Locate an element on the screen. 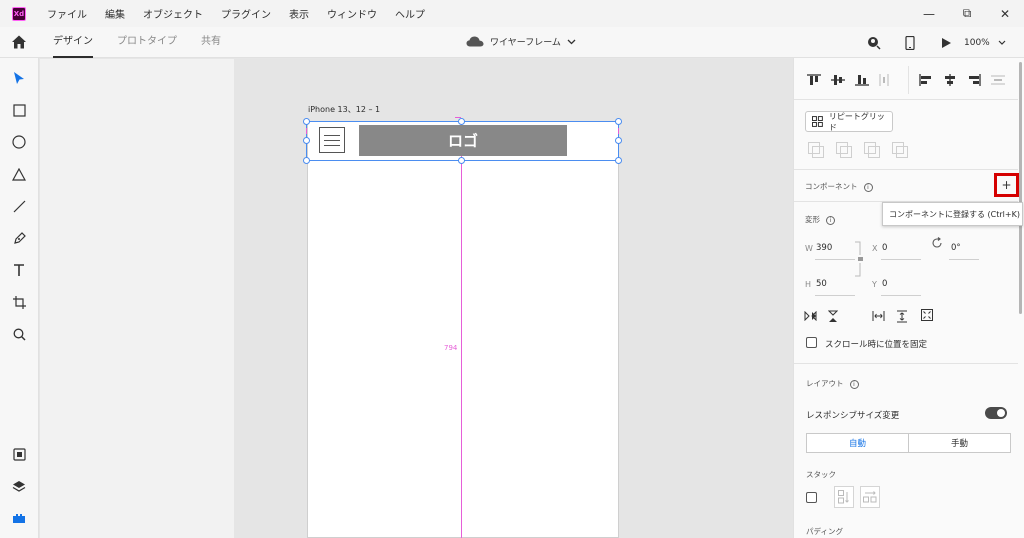  repeat-grid-button: リピートグリッド is located at coordinates (849, 121).